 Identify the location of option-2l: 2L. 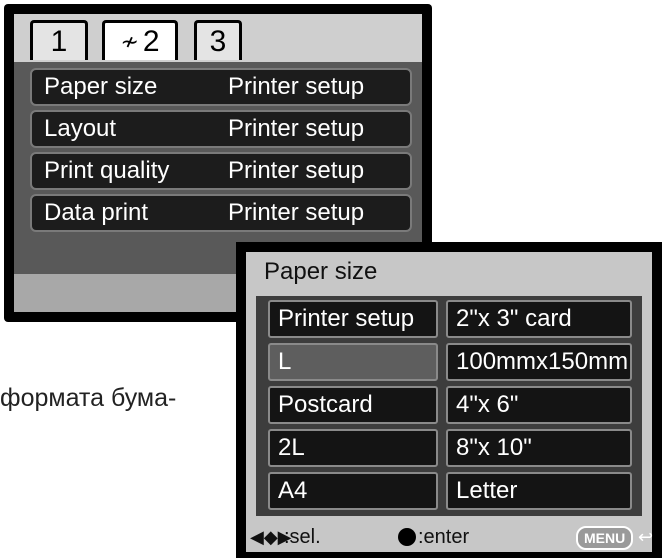
(353, 448).